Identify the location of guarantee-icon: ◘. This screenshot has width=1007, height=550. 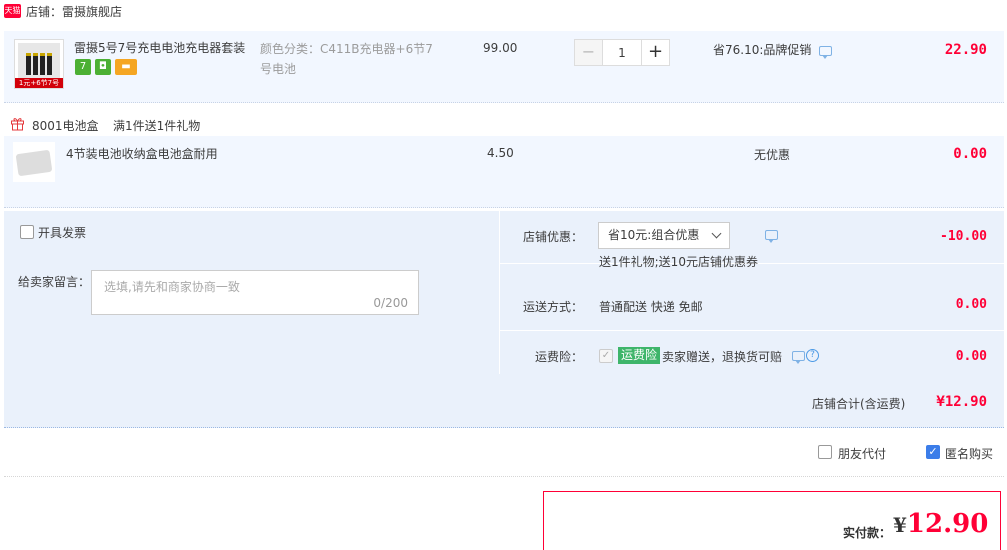
(103, 67).